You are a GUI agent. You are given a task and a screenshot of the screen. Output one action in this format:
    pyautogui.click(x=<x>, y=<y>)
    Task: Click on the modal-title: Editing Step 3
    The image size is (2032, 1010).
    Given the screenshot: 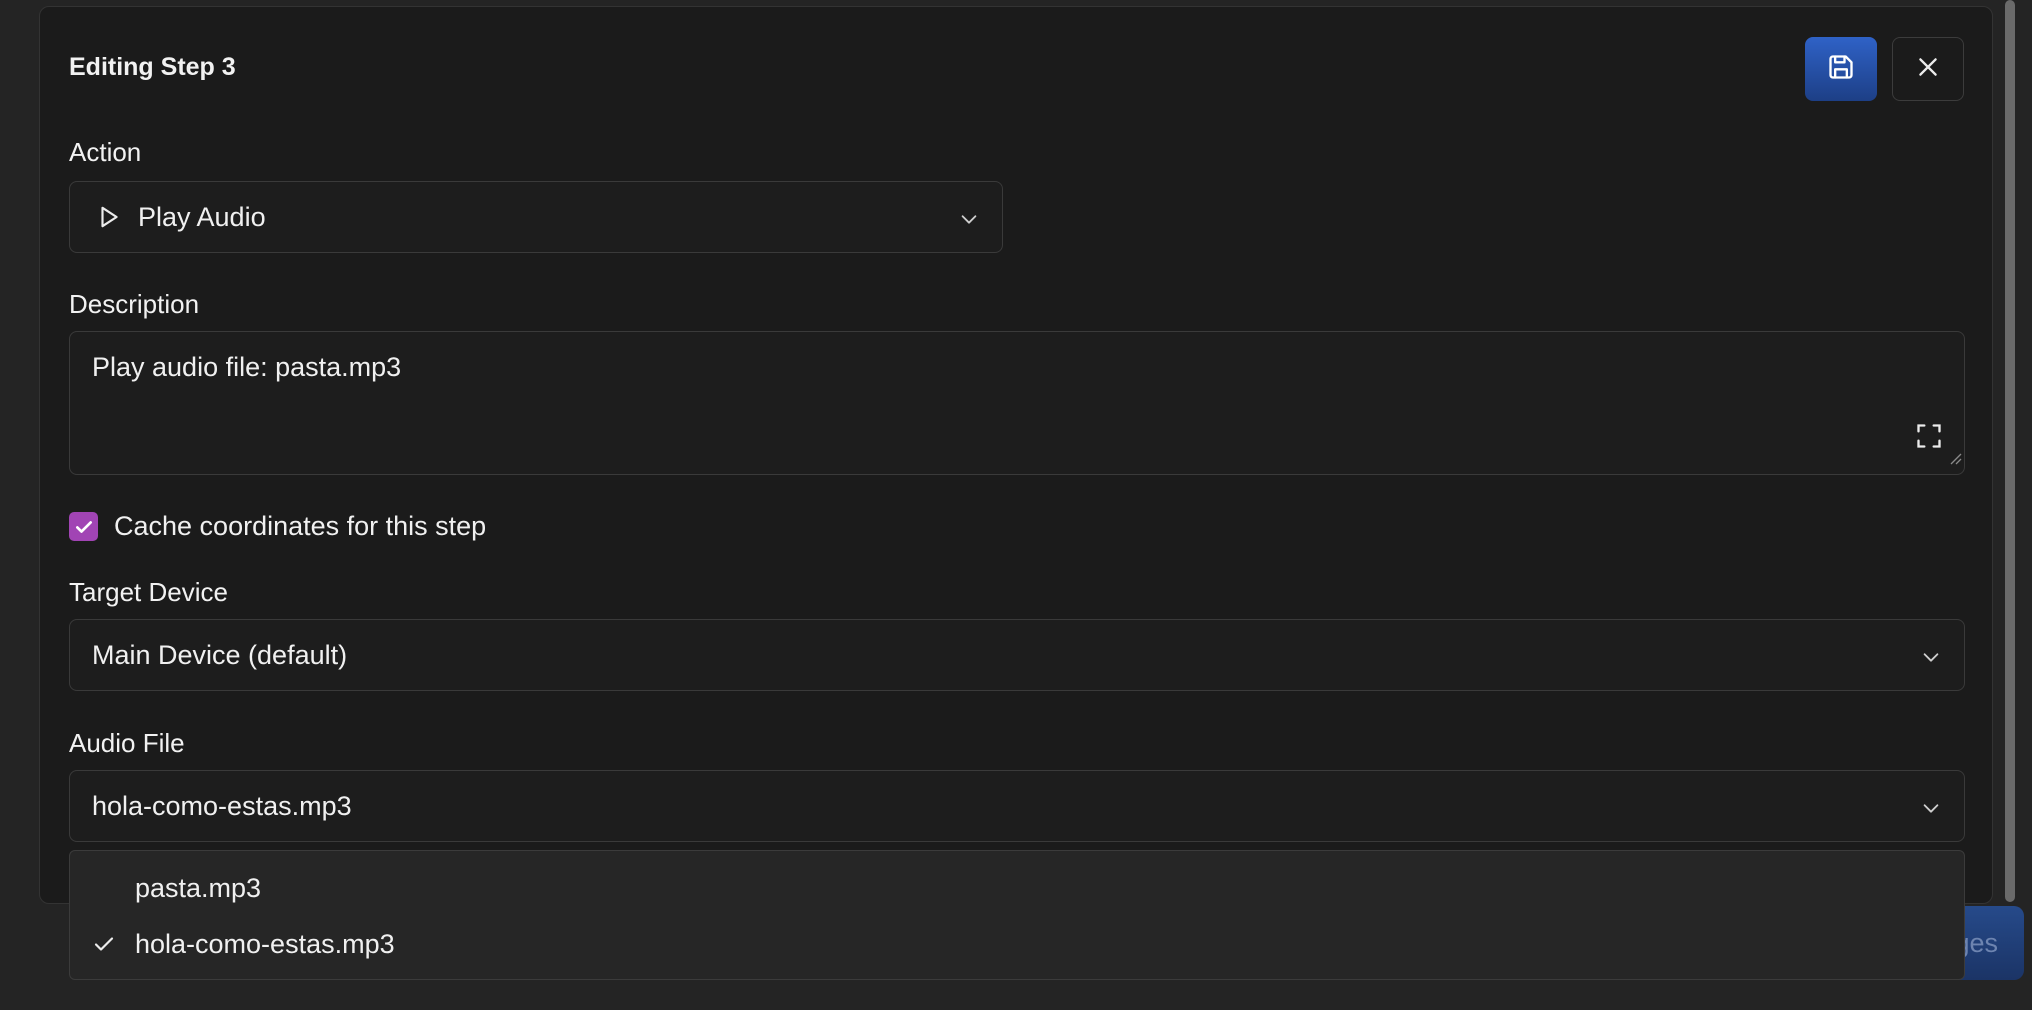 What is the action you would take?
    pyautogui.click(x=152, y=67)
    